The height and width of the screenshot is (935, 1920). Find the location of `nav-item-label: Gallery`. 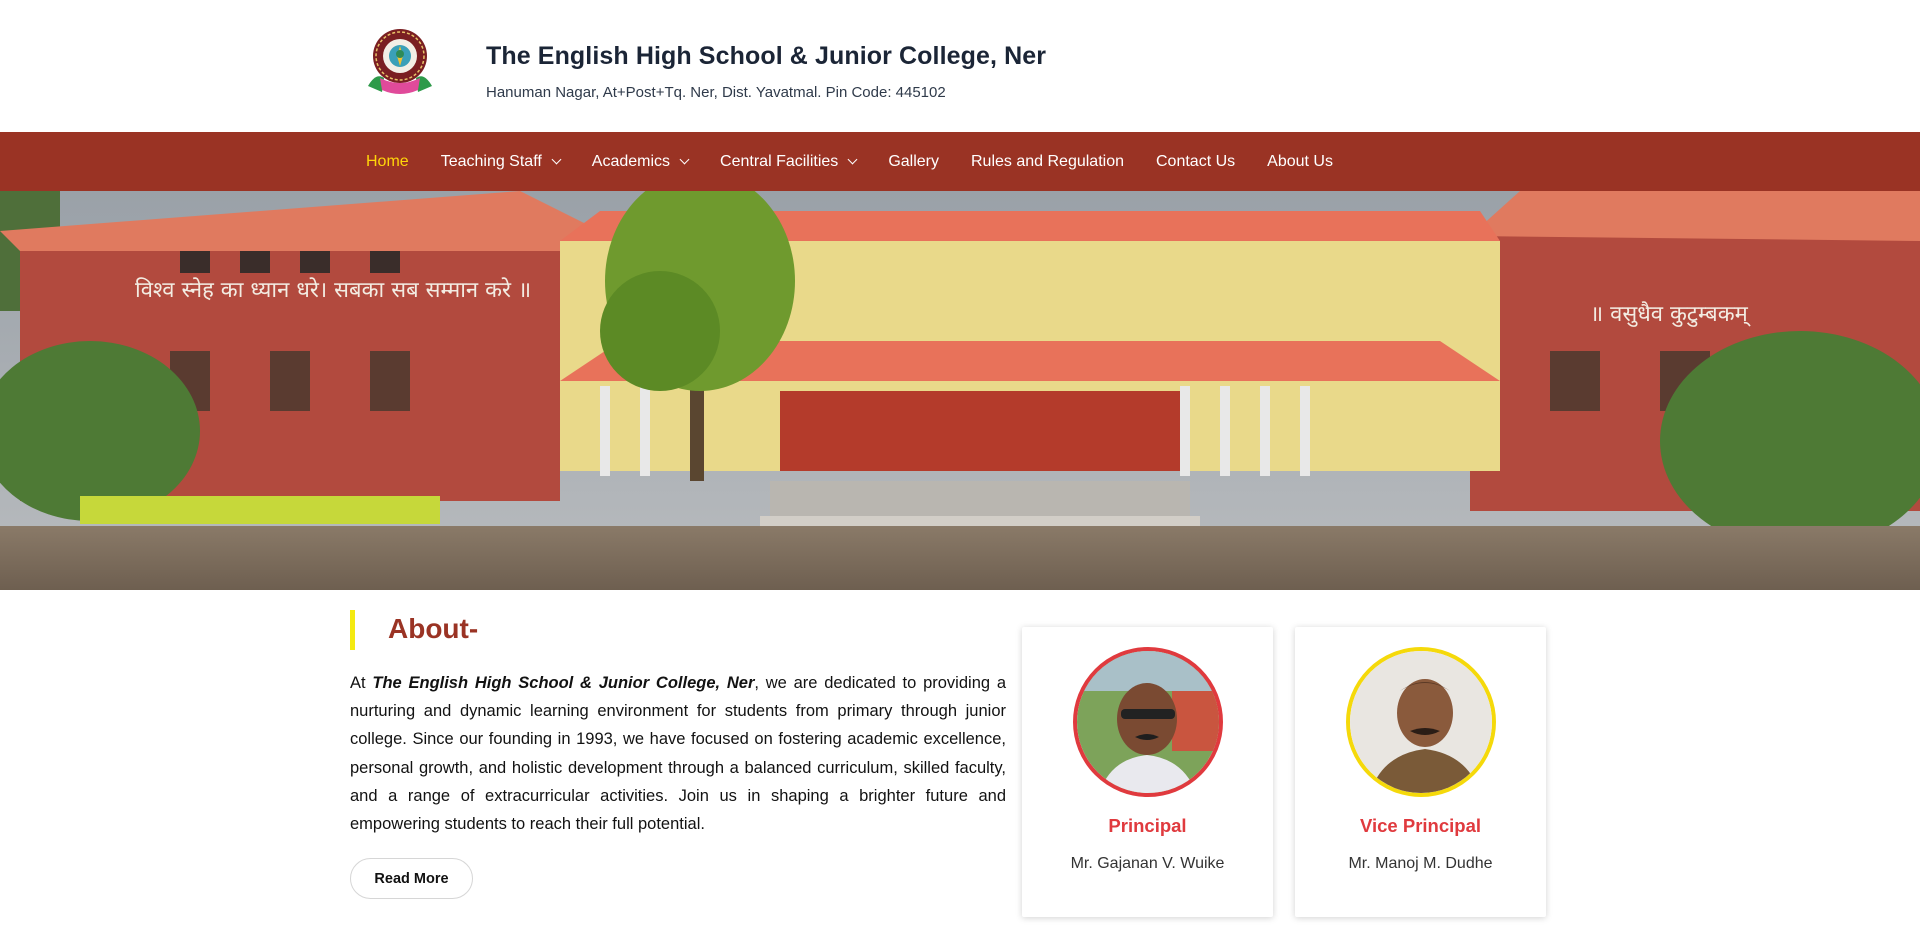

nav-item-label: Gallery is located at coordinates (913, 161).